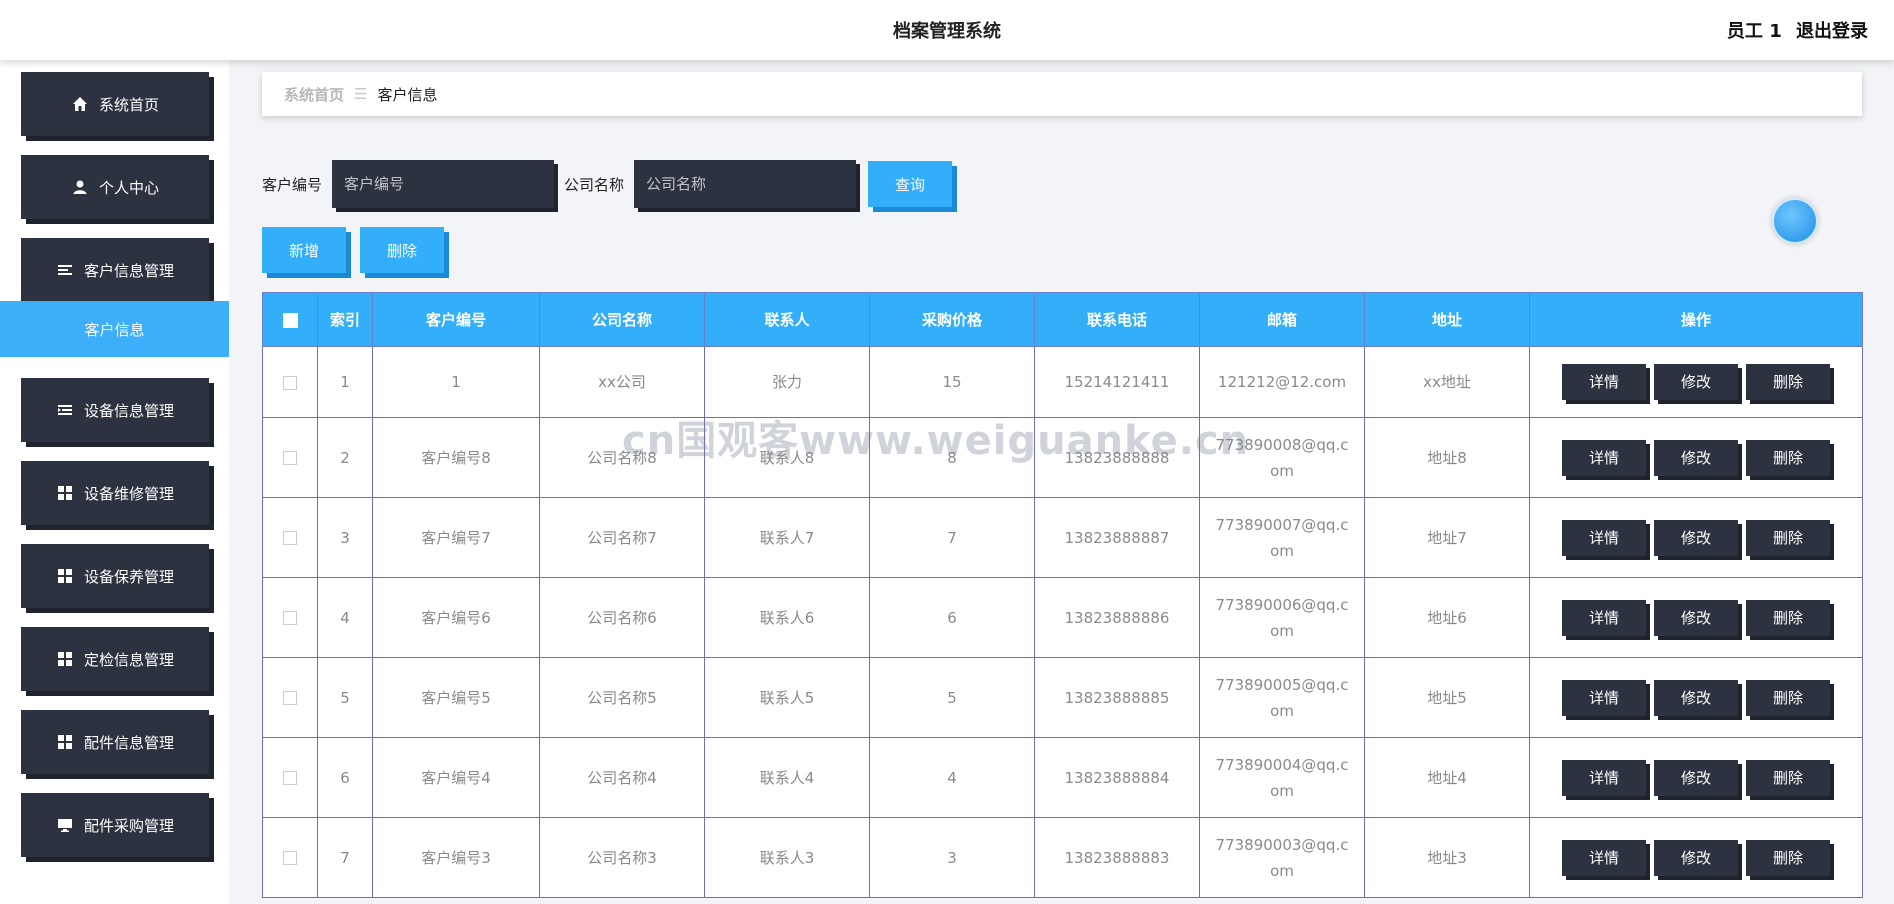  What do you see at coordinates (292, 184) in the screenshot?
I see `customer-no-label: 客户编号` at bounding box center [292, 184].